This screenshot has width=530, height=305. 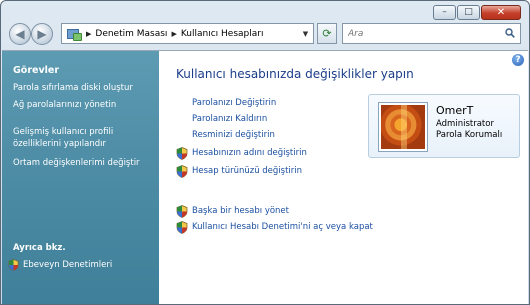 What do you see at coordinates (327, 33) in the screenshot?
I see `refresh-icon: ⟳` at bounding box center [327, 33].